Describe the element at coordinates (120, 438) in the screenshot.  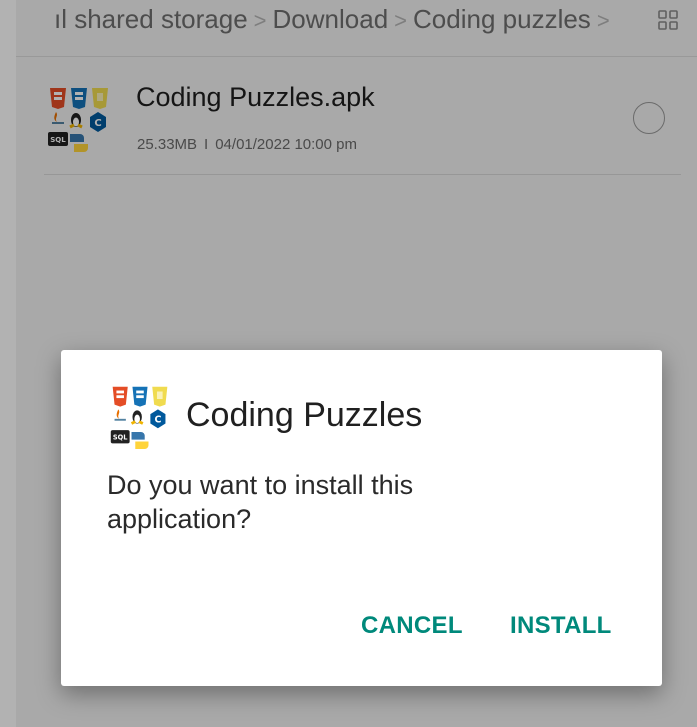
I see `svg-text: SQL` at that location.